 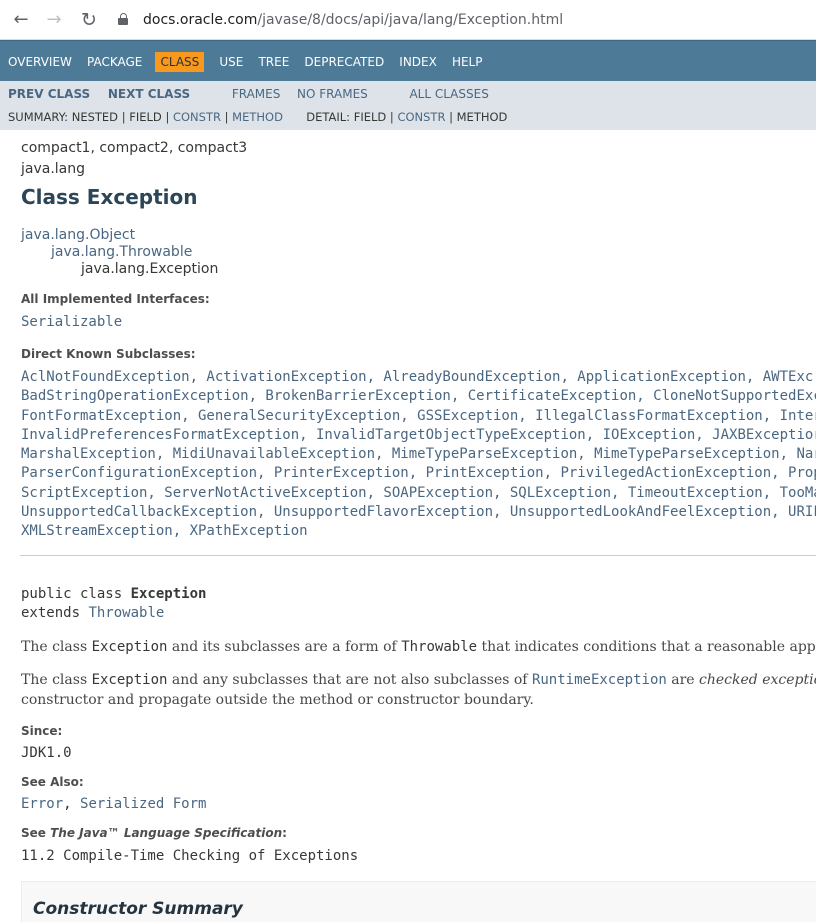 What do you see at coordinates (54, 20) in the screenshot?
I see `forward-arrow-icon: →` at bounding box center [54, 20].